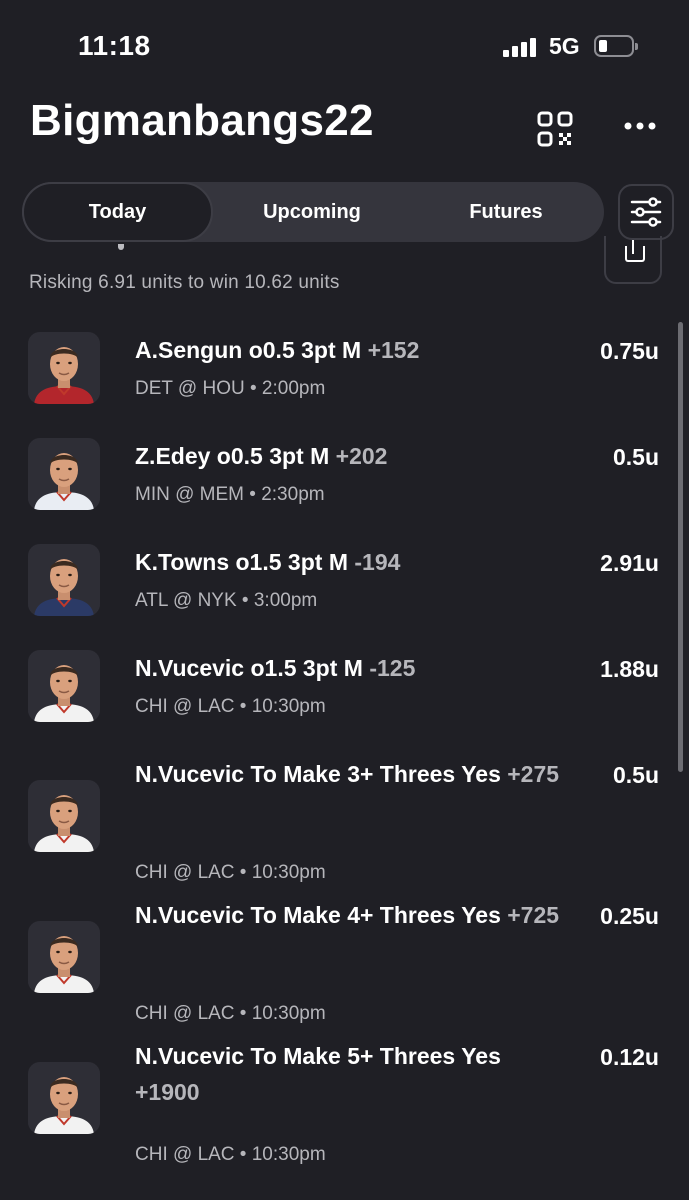  I want to click on bet-odds: -194, so click(377, 562).